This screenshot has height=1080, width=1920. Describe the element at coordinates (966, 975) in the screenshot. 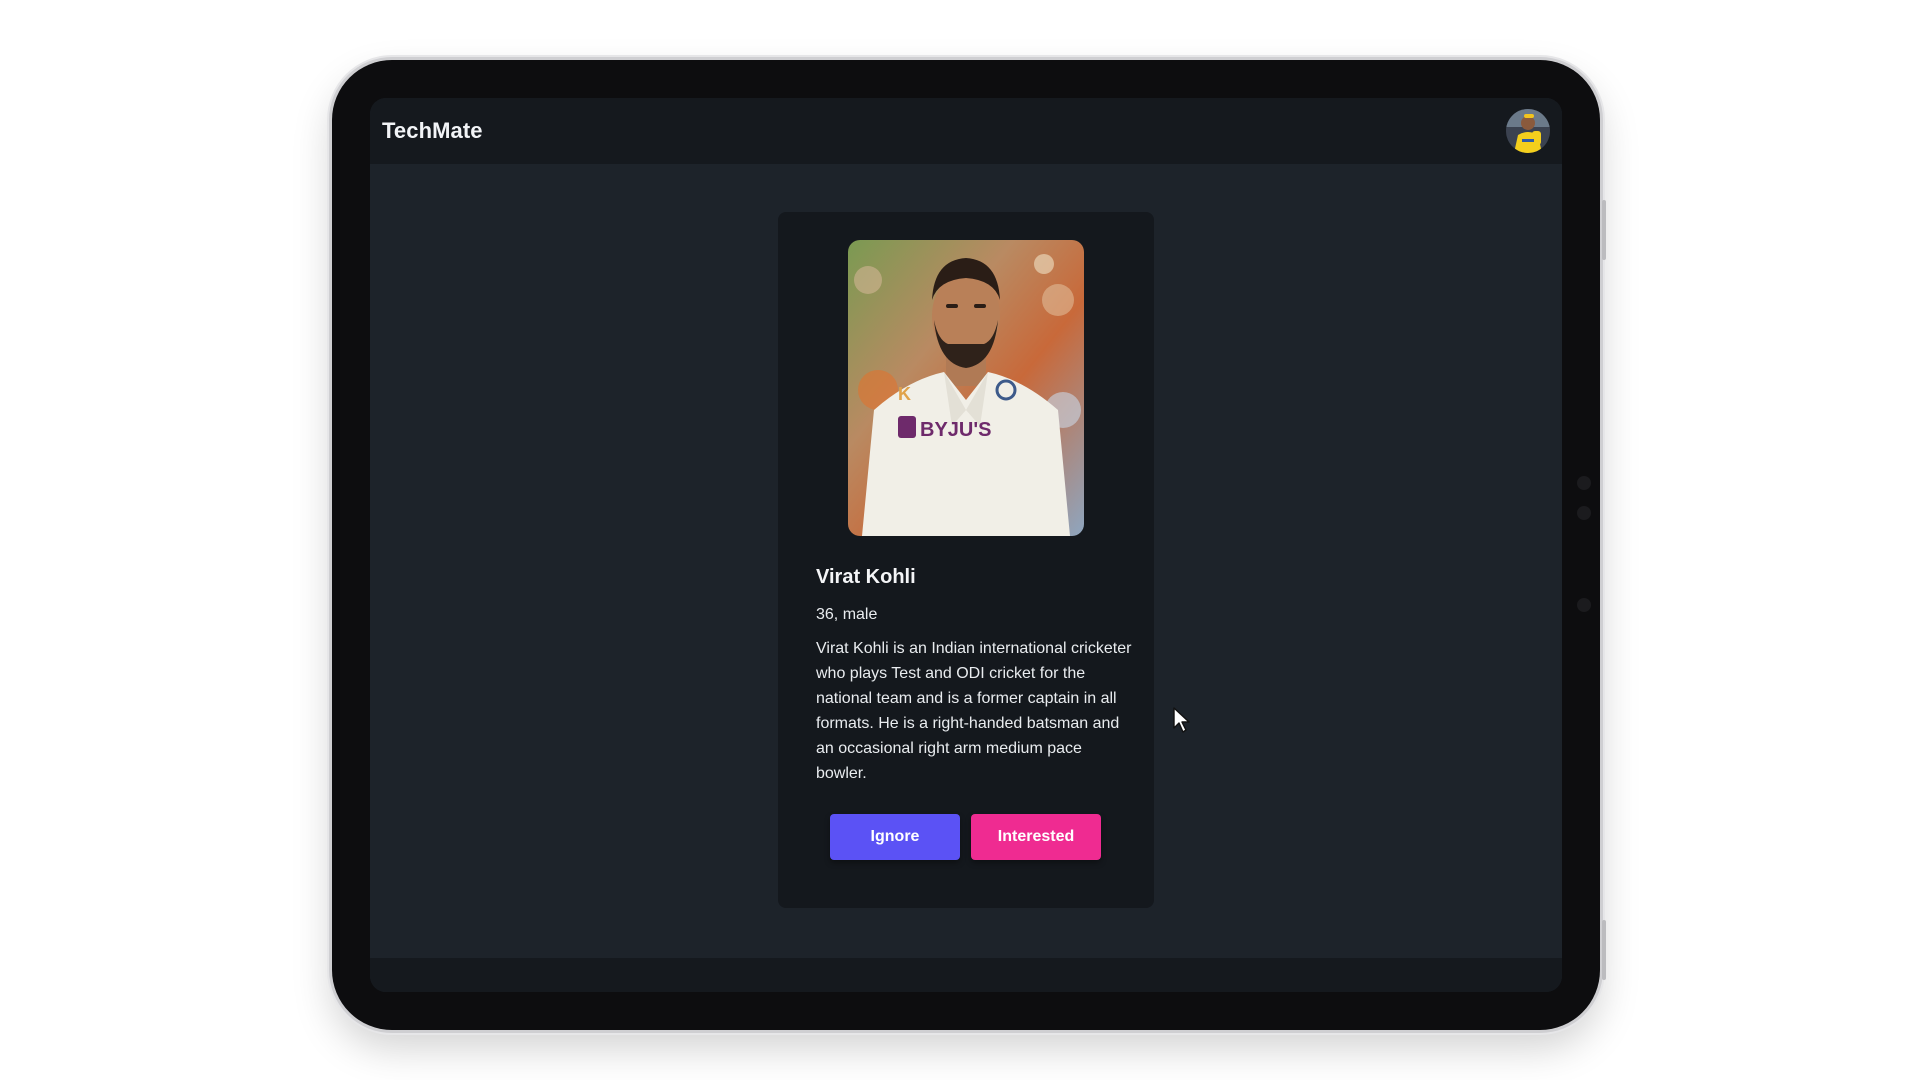

I see `footer-bar` at that location.